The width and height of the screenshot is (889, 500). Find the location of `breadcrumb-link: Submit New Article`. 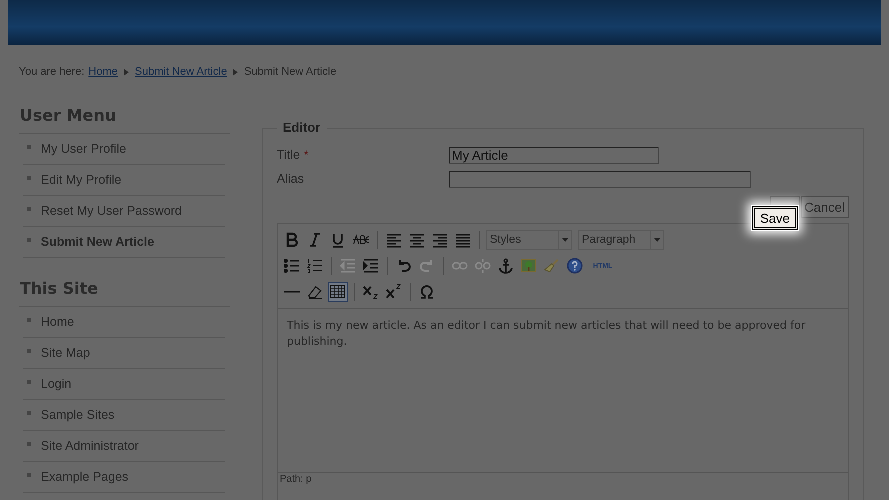

breadcrumb-link: Submit New Article is located at coordinates (181, 72).